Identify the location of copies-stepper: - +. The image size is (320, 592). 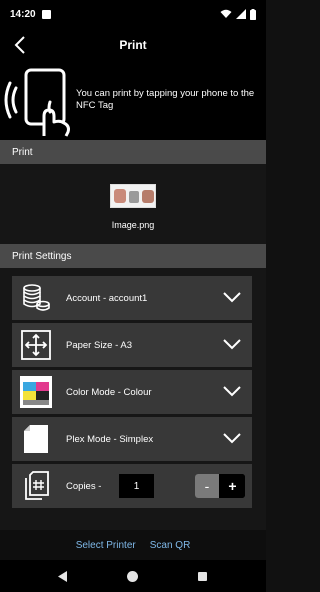
(220, 486).